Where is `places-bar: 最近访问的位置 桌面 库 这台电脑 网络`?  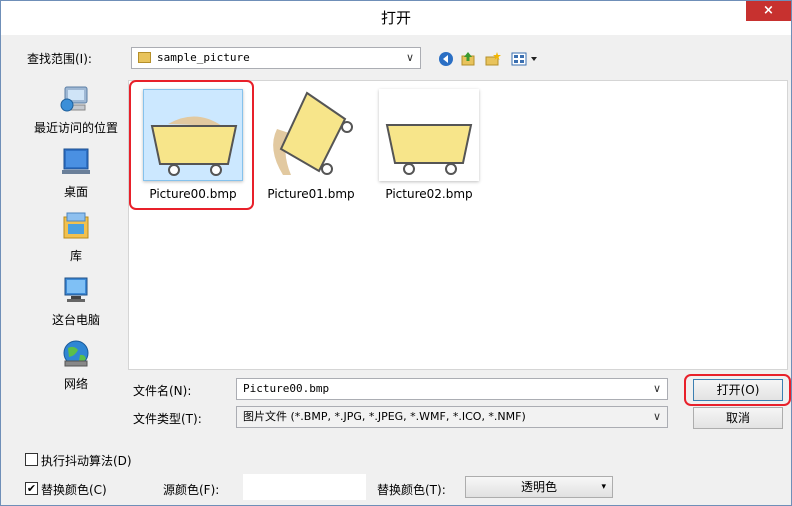
places-bar: 最近访问的位置 桌面 库 这台电脑 网络 is located at coordinates (76, 261).